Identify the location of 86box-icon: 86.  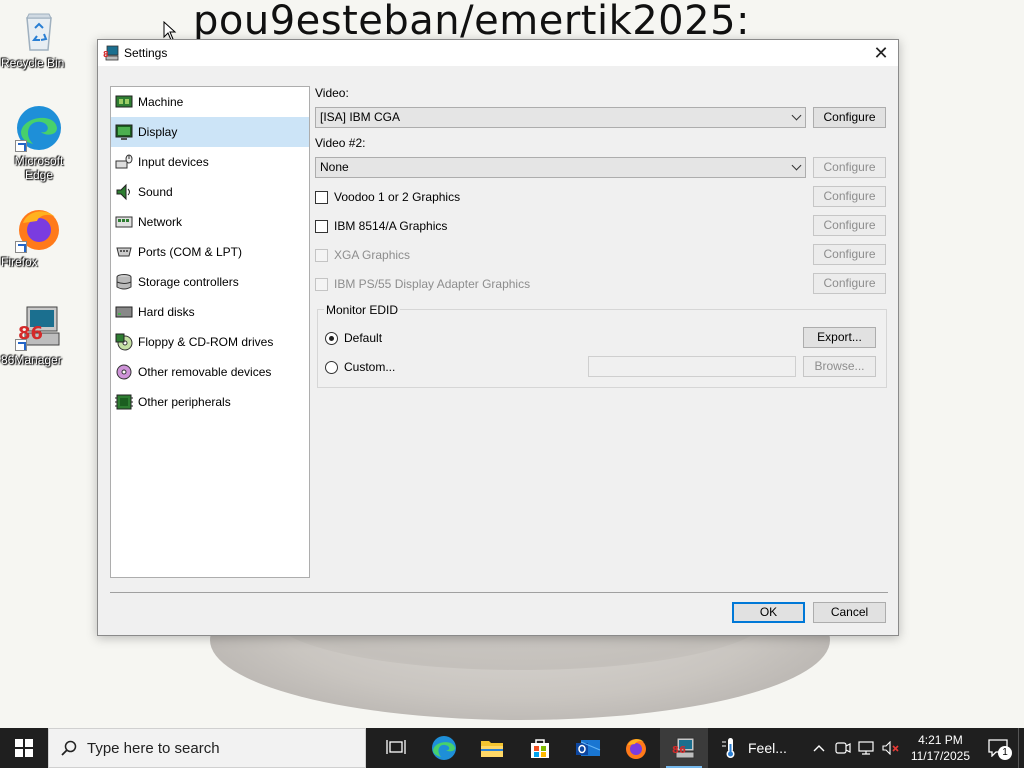
(683, 748).